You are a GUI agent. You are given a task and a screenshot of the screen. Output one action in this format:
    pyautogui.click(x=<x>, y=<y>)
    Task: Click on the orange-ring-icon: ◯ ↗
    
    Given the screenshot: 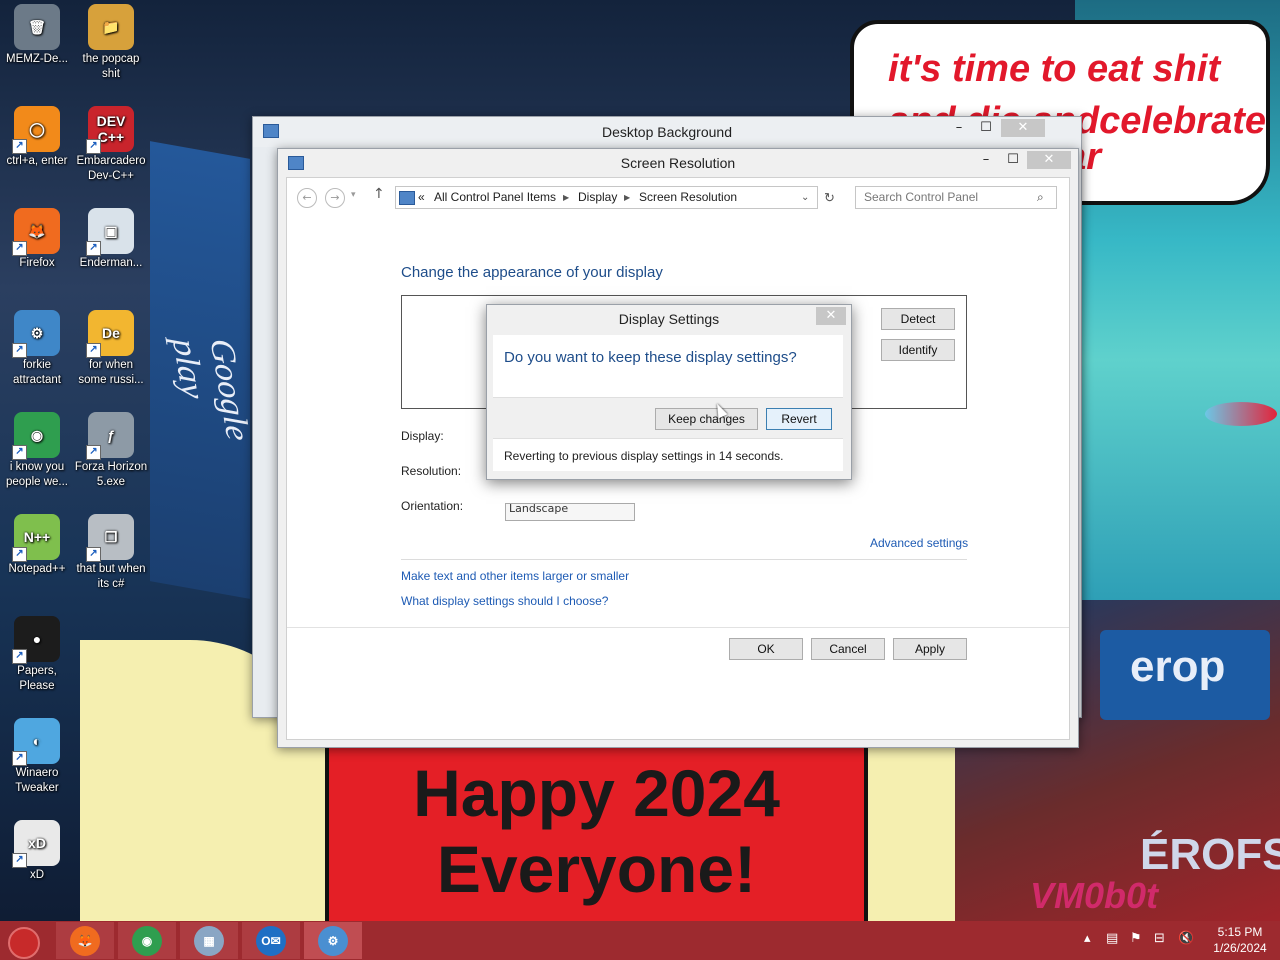 What is the action you would take?
    pyautogui.click(x=36, y=130)
    